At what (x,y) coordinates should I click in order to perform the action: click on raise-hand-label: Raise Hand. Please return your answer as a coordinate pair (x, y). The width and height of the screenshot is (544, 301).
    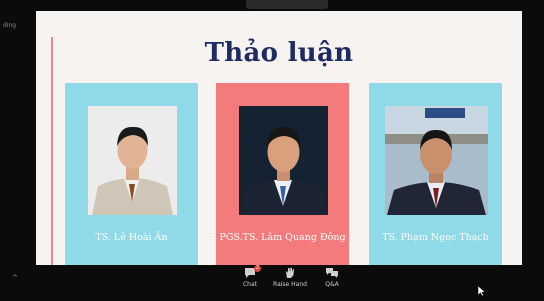
    Looking at the image, I should click on (290, 284).